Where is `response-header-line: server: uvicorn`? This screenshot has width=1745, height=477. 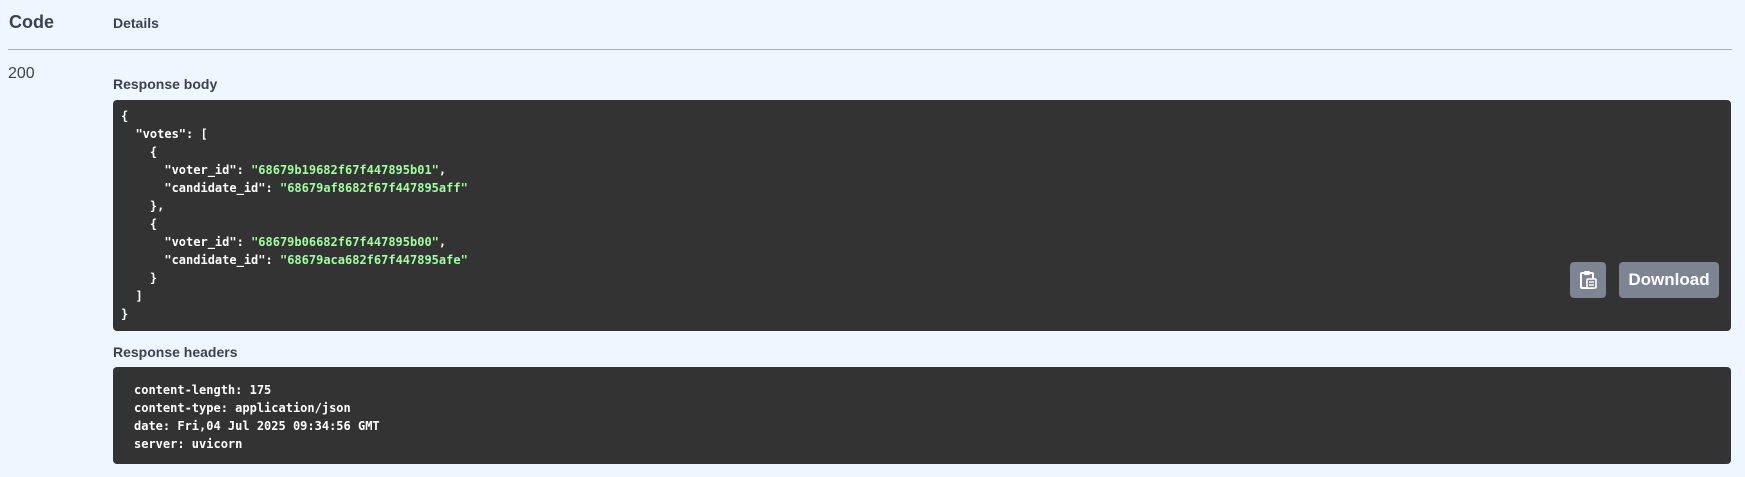
response-header-line: server: uvicorn is located at coordinates (188, 444).